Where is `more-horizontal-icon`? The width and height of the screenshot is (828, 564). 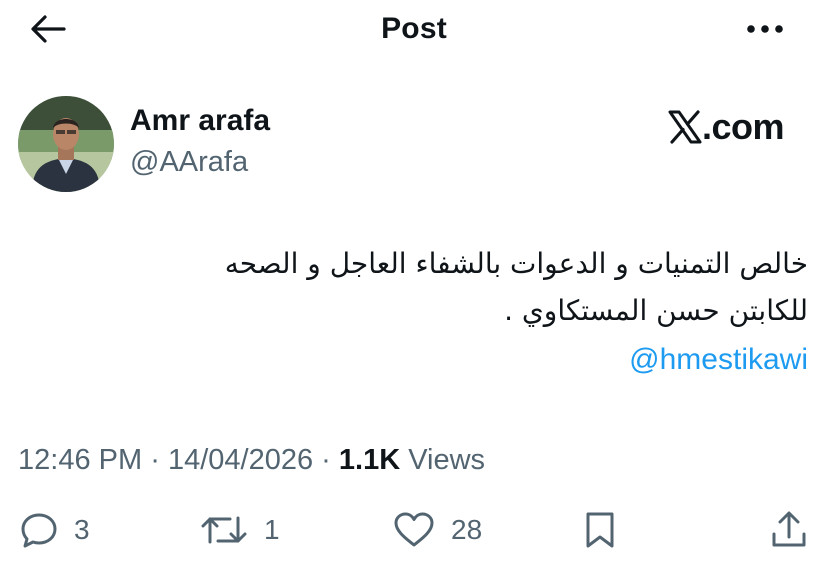
more-horizontal-icon is located at coordinates (765, 29).